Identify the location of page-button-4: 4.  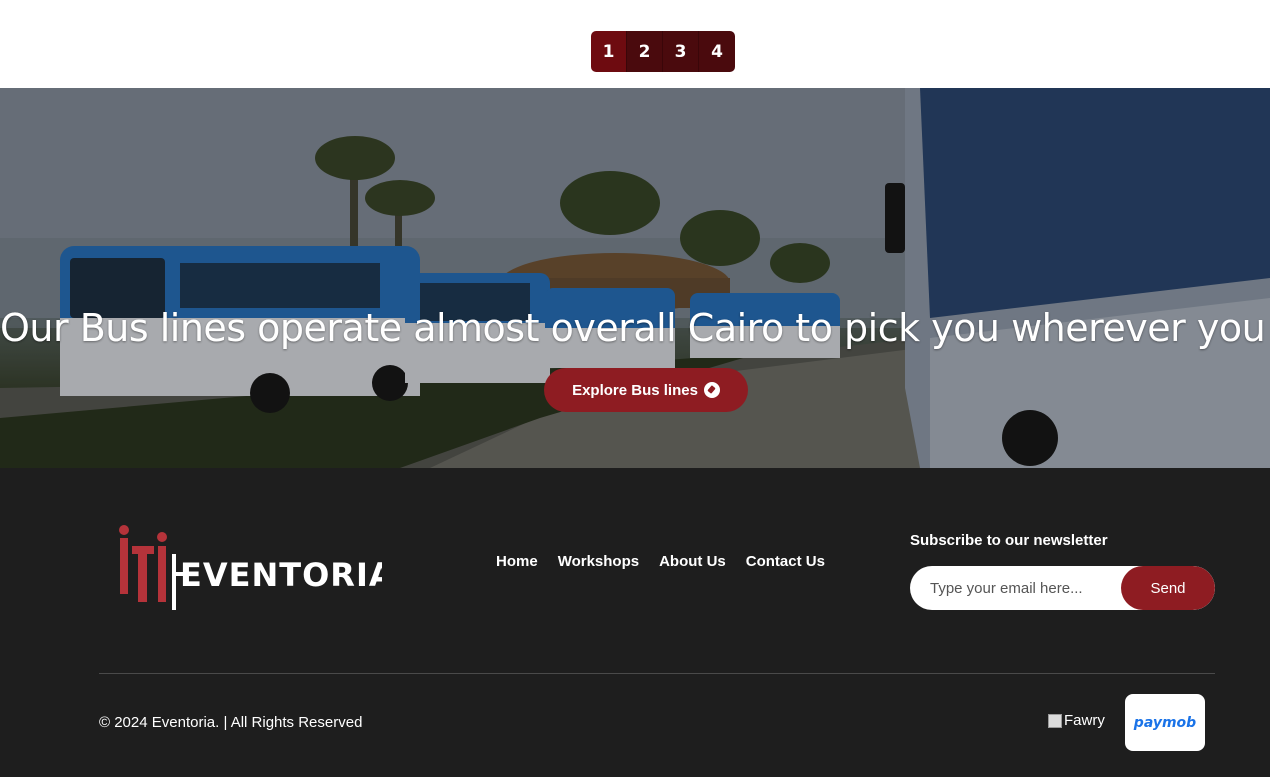
(717, 51).